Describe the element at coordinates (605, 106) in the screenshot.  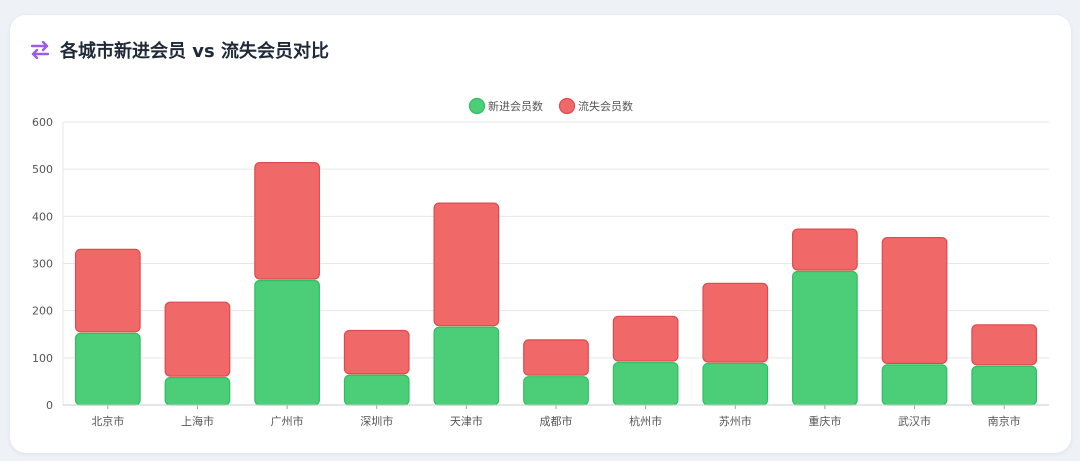
I see `legend-label-lost: 流失会员数` at that location.